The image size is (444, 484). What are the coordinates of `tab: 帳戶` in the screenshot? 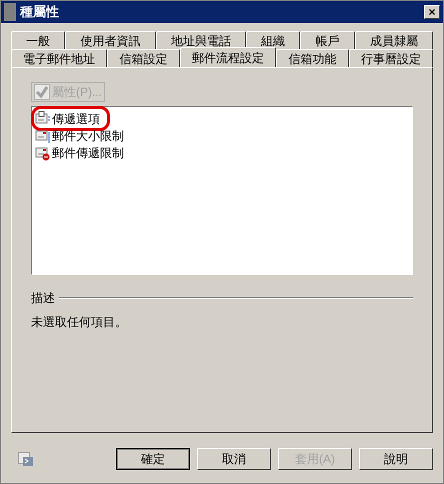 It's located at (327, 40).